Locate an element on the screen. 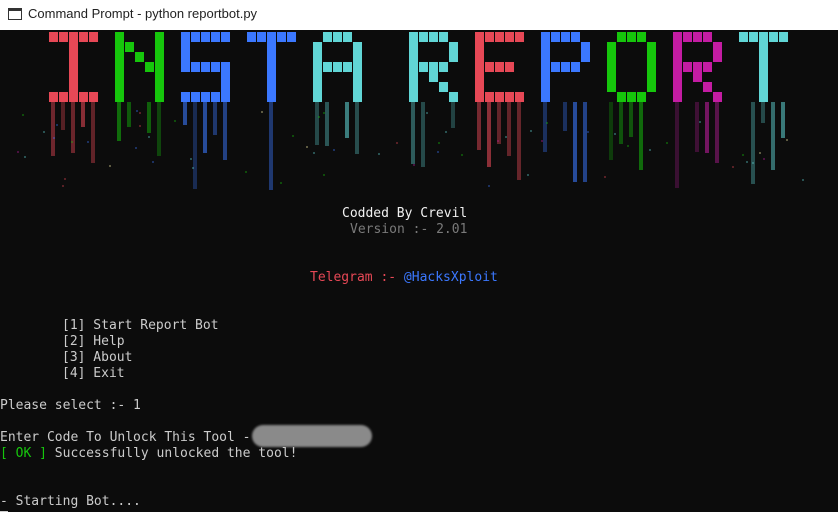  redacted-code-blur is located at coordinates (312, 436).